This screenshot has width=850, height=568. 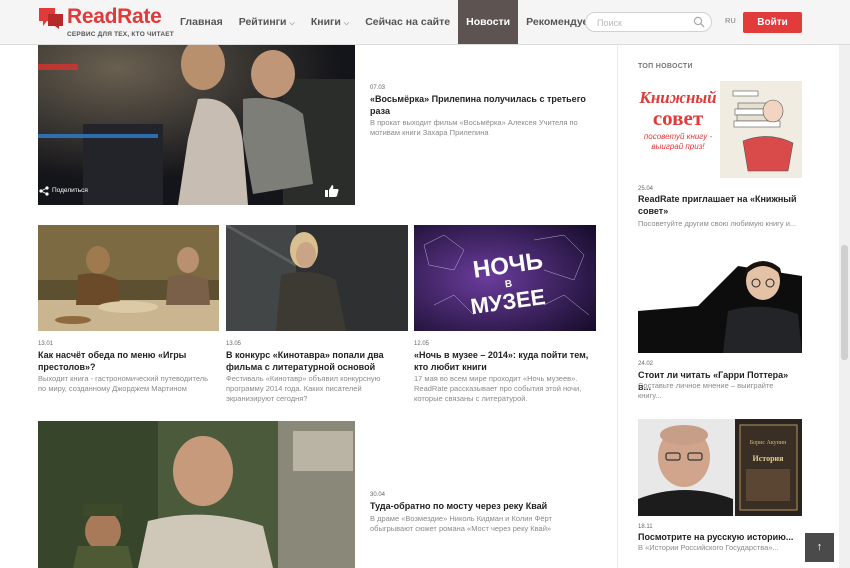 I want to click on news-date: 12.05, so click(x=422, y=344).